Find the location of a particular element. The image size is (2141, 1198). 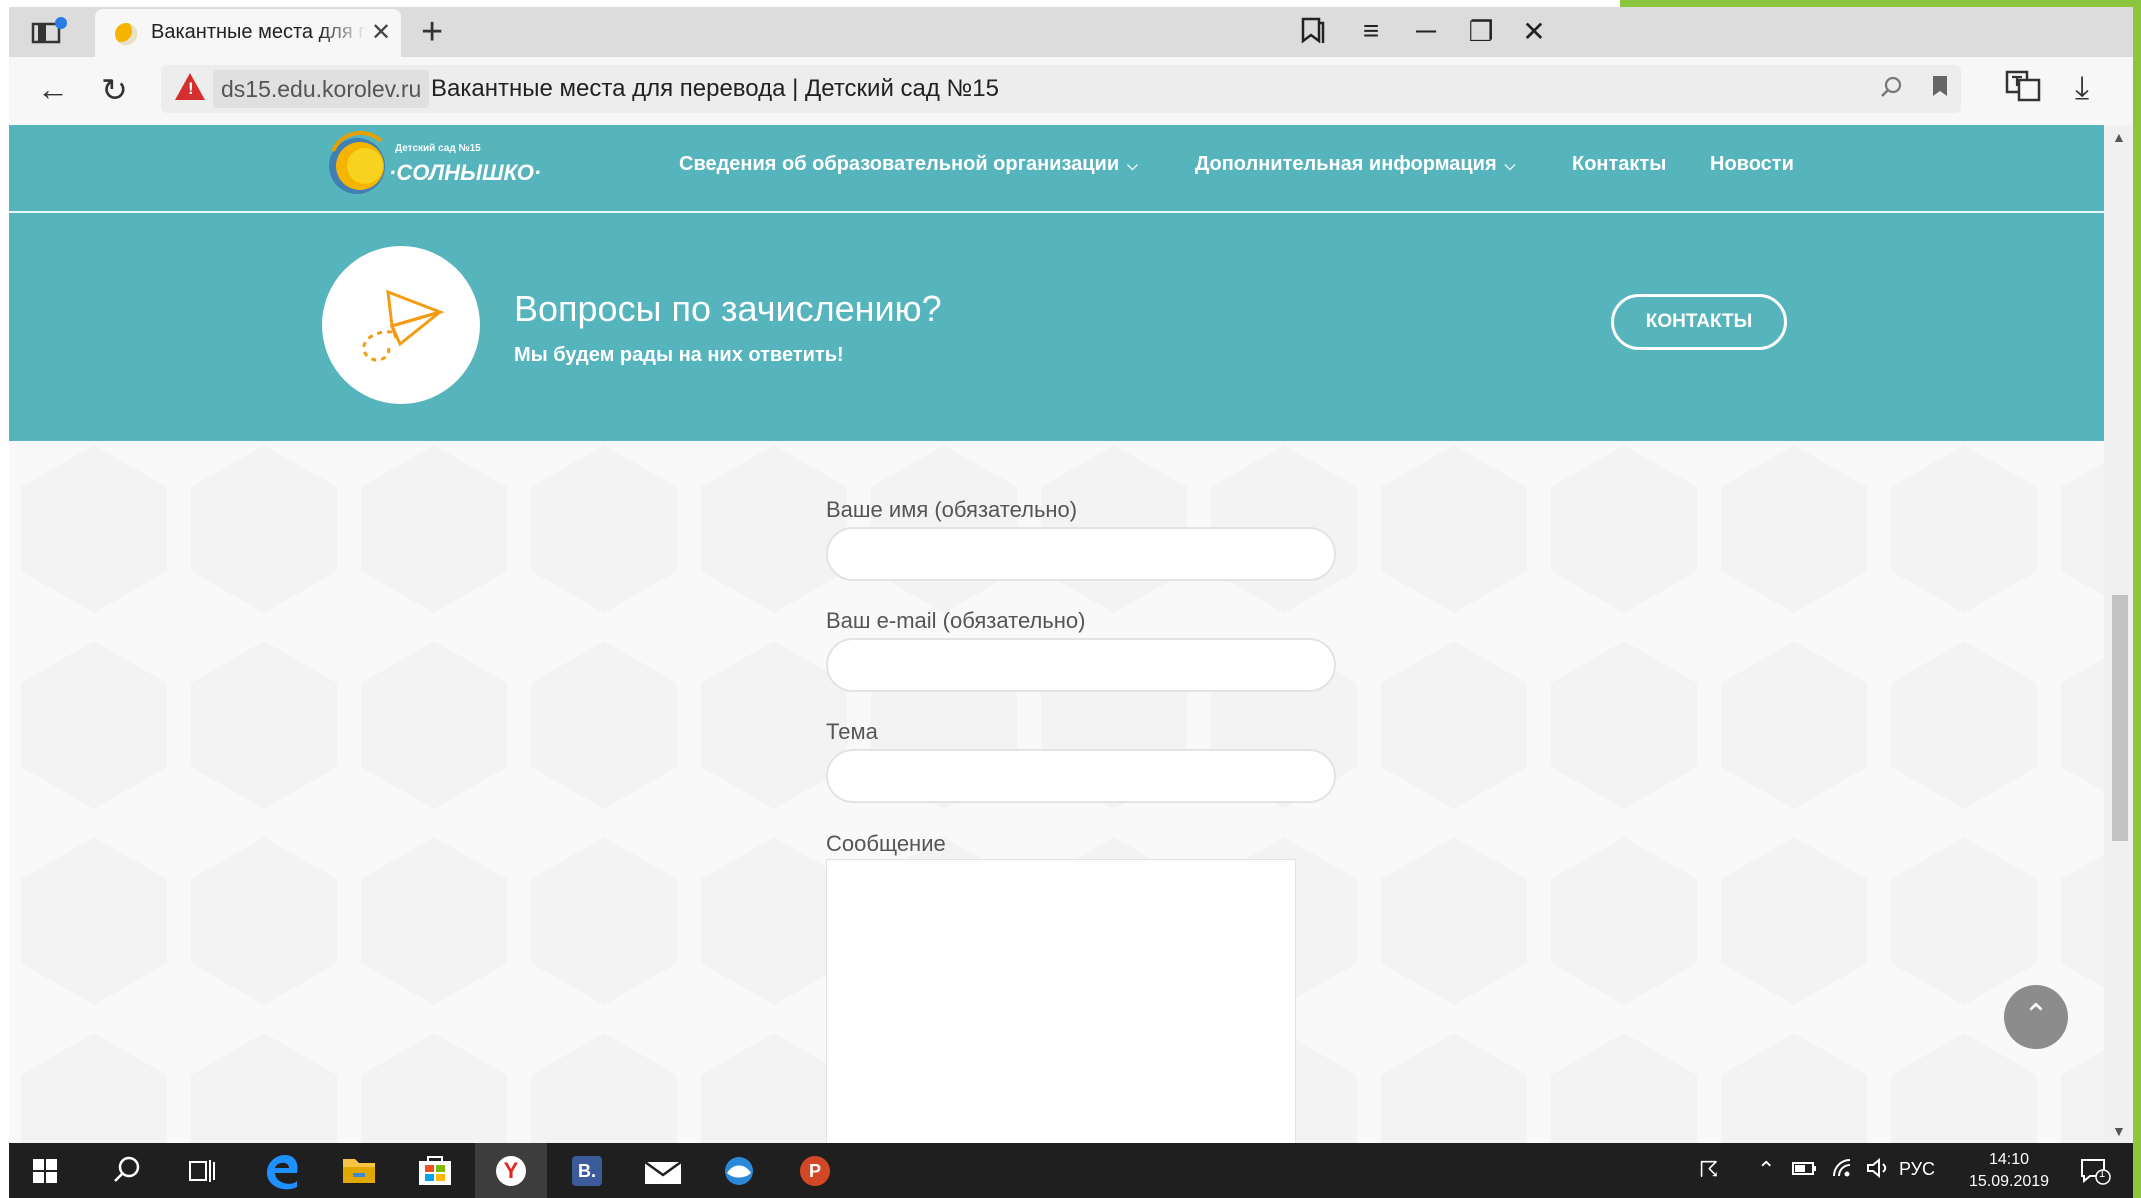

people-icon: ☈ is located at coordinates (1709, 1170).